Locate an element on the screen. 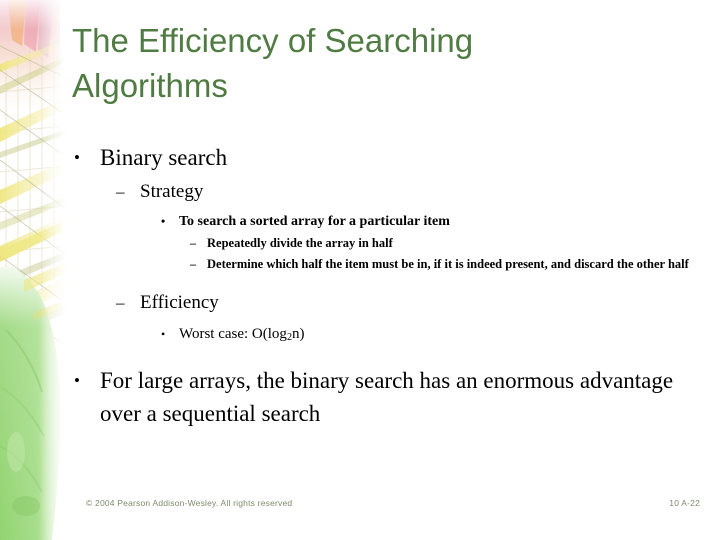 The image size is (720, 540). slide-title-line-1: The Efficiency of Searching is located at coordinates (273, 40).